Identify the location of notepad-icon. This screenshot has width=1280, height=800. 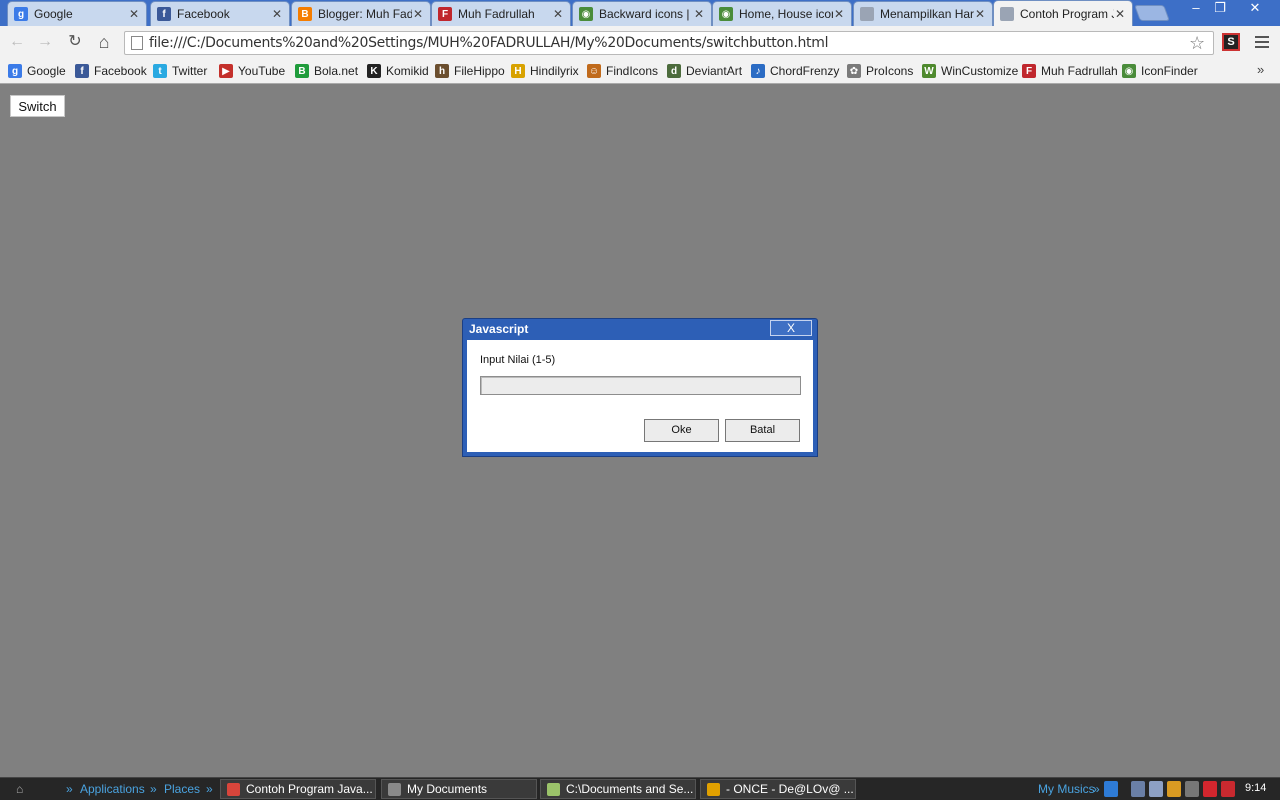
(553, 789).